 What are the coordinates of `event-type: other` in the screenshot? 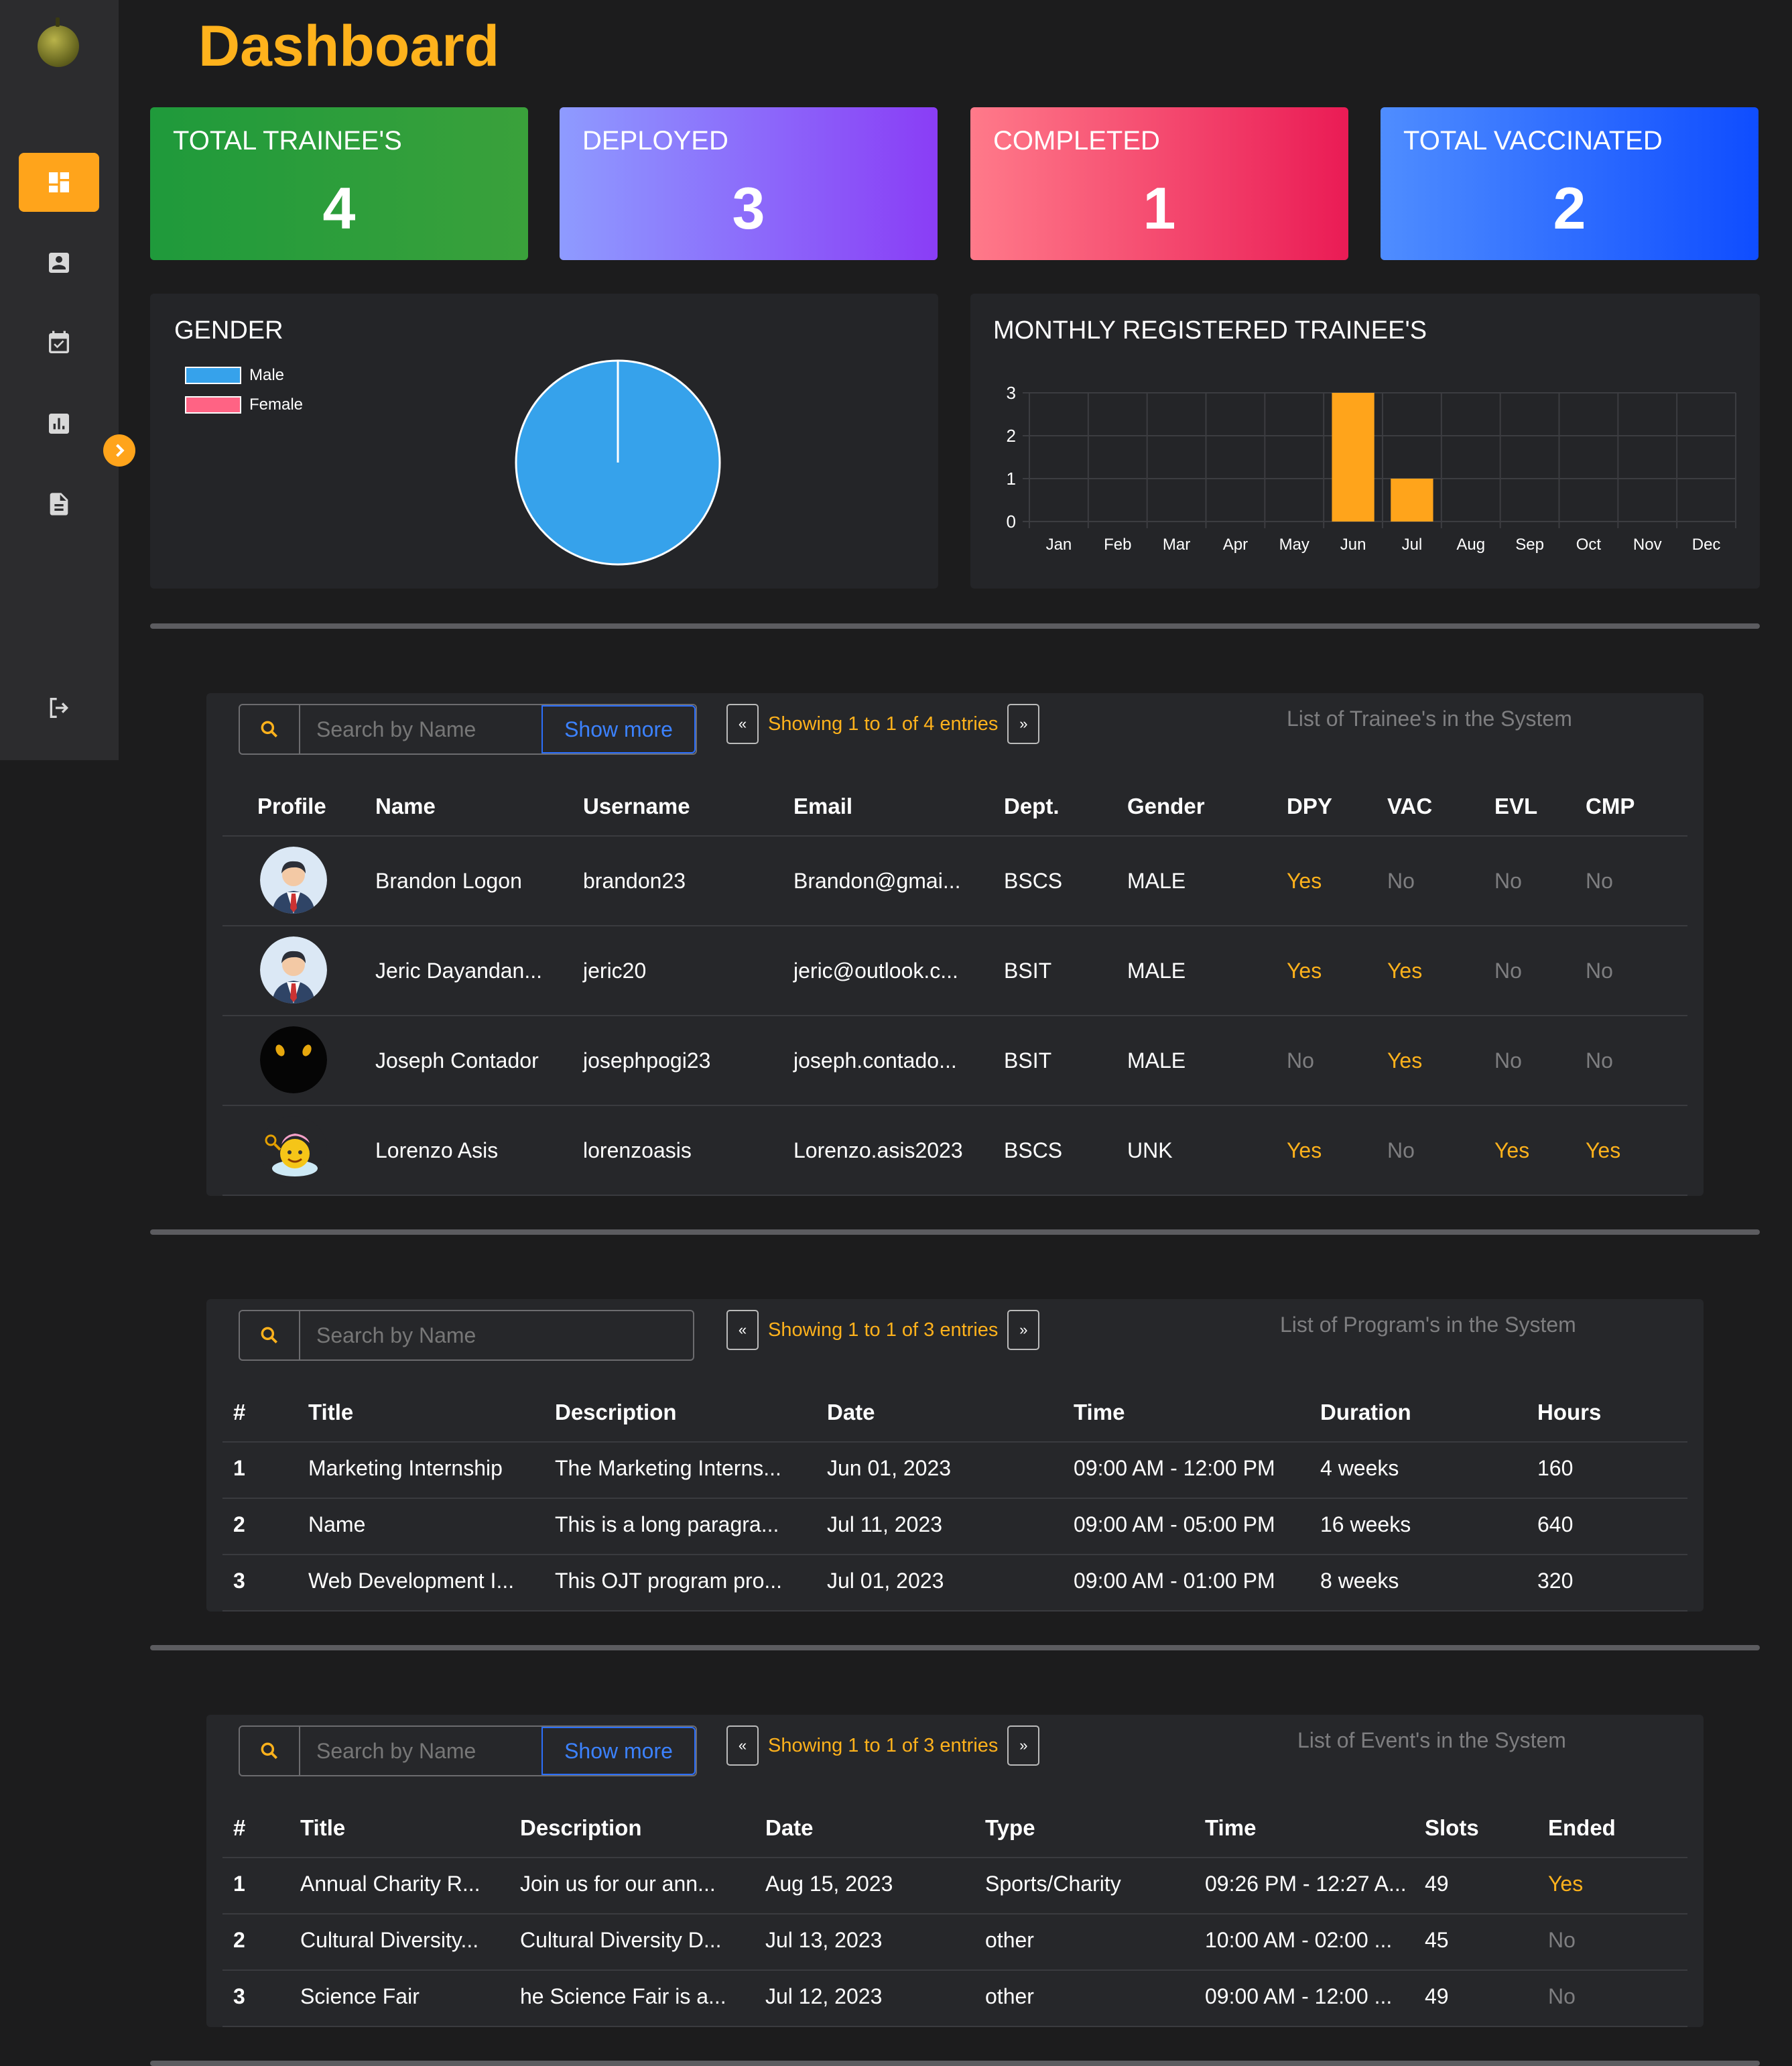 It's located at (1010, 1996).